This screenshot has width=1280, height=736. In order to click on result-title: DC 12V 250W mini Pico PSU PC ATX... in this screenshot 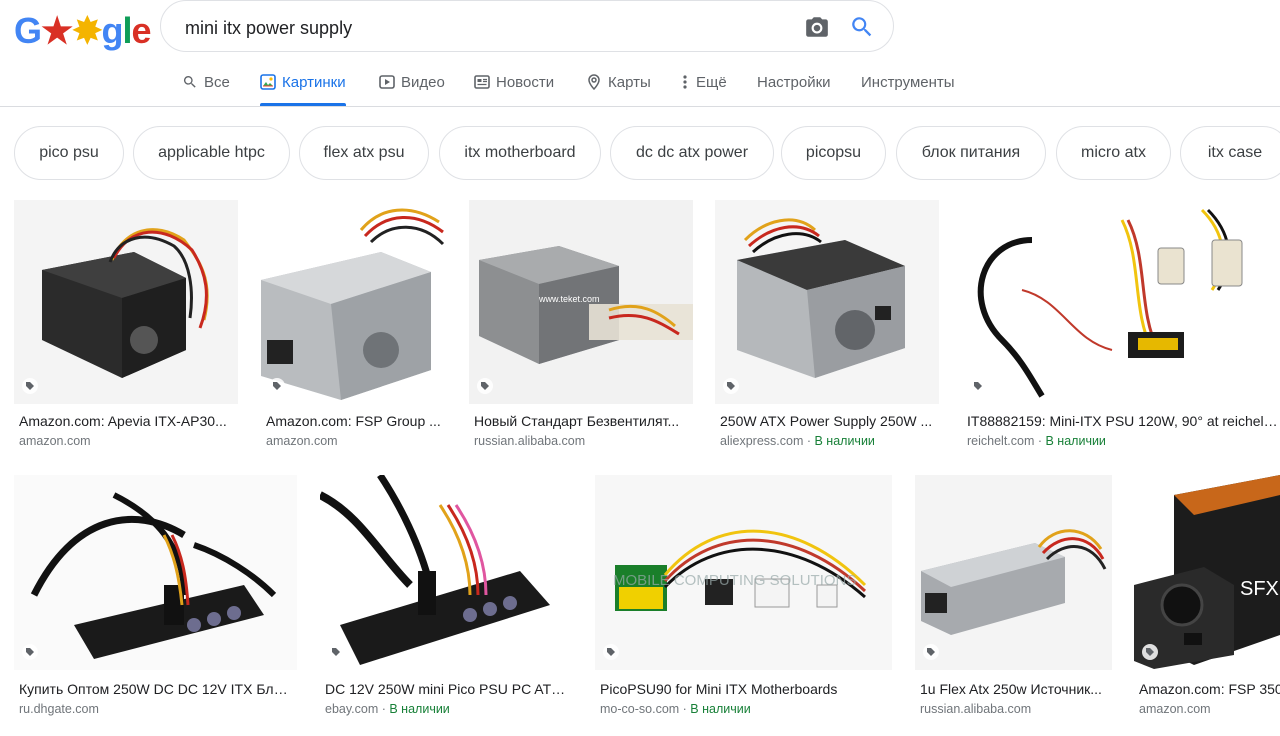, I will do `click(446, 689)`.